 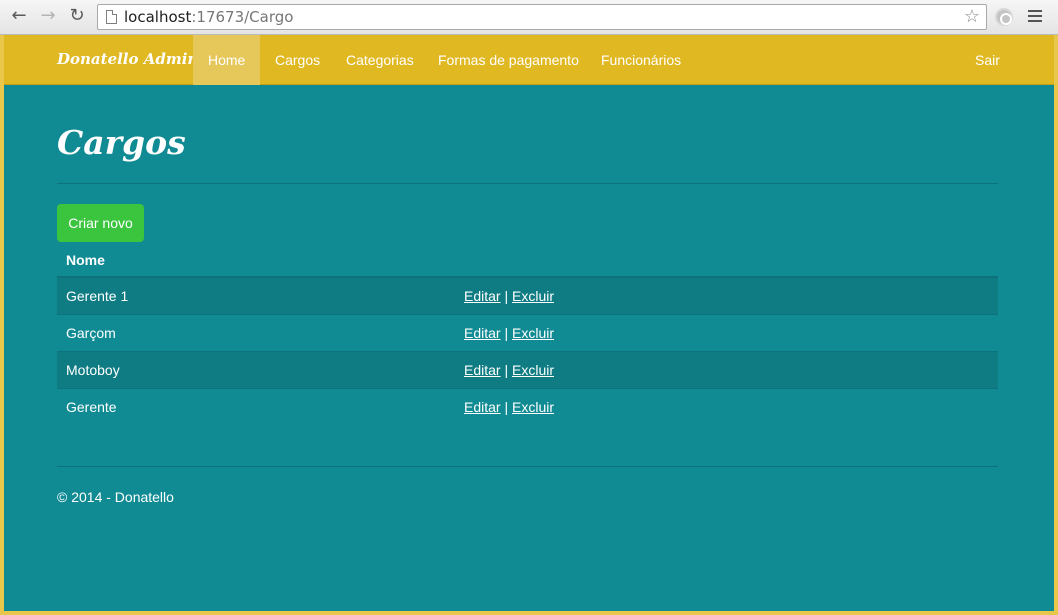 I want to click on nav-item-home: Home, so click(x=227, y=60).